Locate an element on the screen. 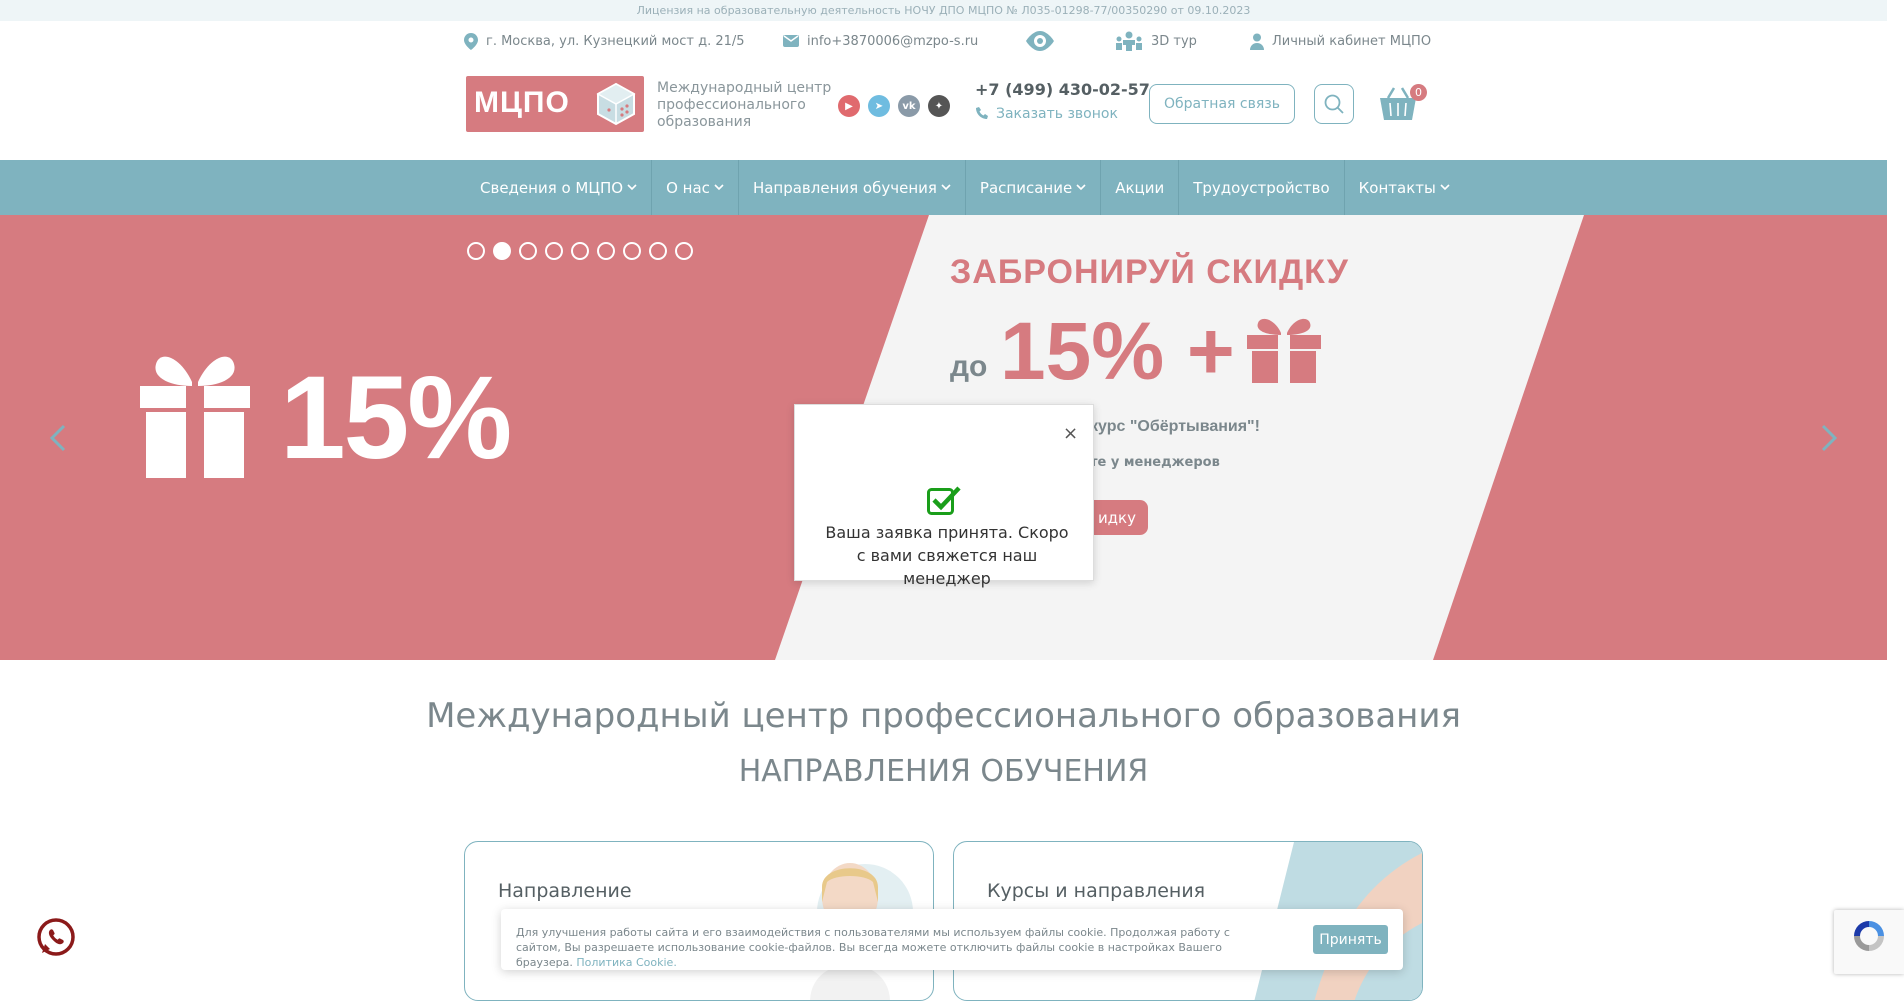 This screenshot has width=1904, height=1001. gift-small-icon is located at coordinates (1284, 350).